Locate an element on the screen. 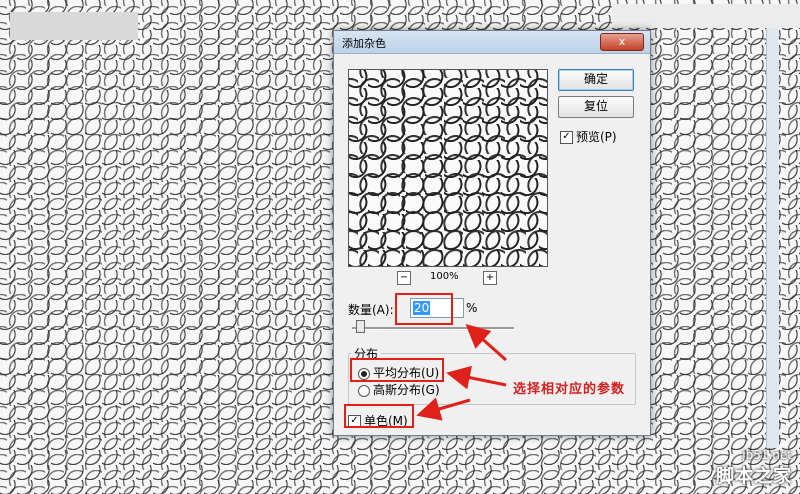 The width and height of the screenshot is (800, 494). annotation-text: 选择相对应的参数 is located at coordinates (569, 389).